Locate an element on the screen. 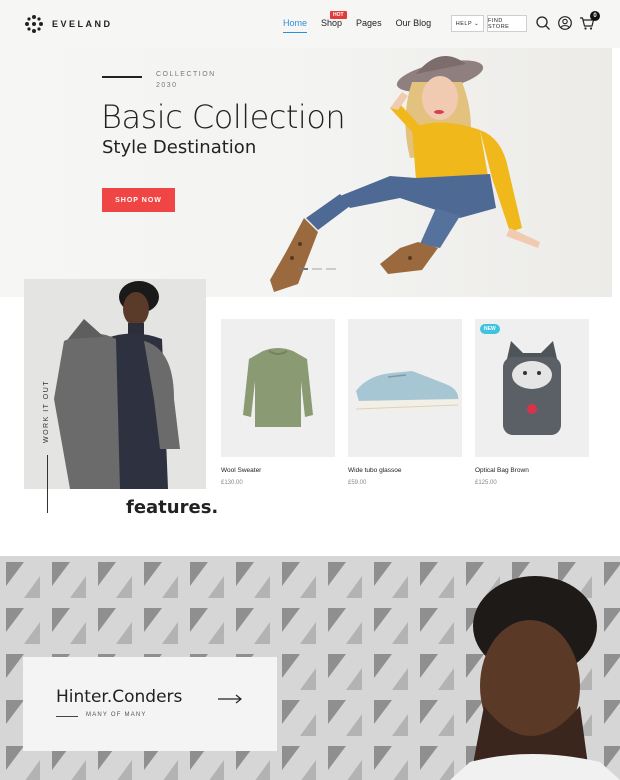 The height and width of the screenshot is (780, 620). product-price: £59.00 is located at coordinates (357, 483).